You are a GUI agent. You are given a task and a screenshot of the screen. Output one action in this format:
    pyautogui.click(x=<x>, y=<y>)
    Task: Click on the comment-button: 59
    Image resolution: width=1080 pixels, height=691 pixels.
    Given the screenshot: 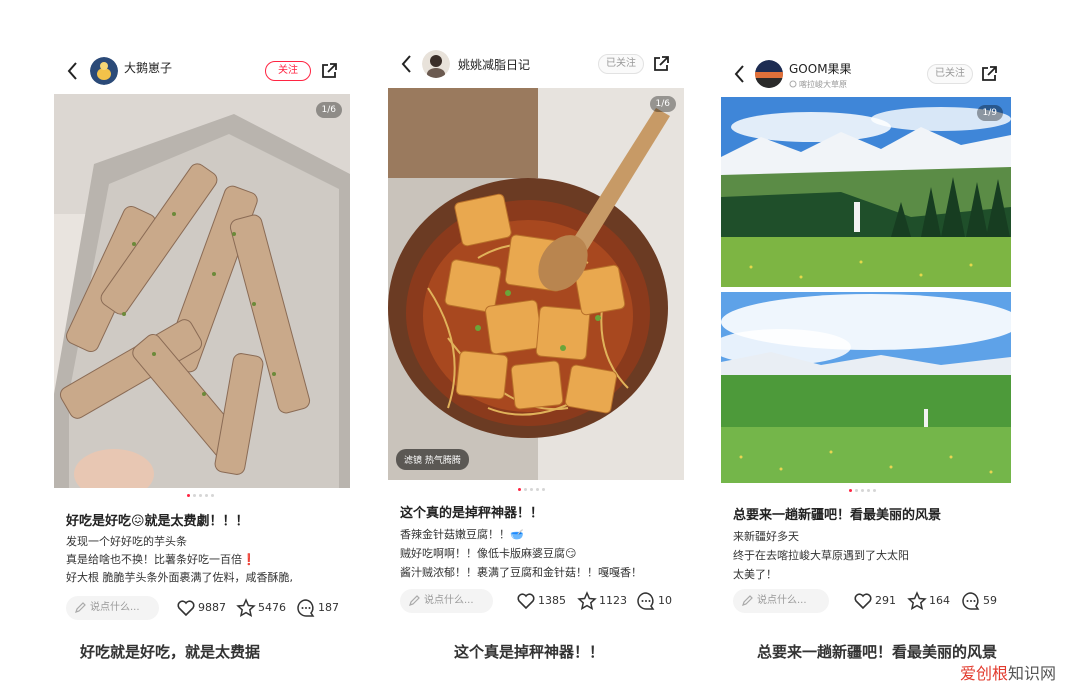 What is the action you would take?
    pyautogui.click(x=984, y=601)
    